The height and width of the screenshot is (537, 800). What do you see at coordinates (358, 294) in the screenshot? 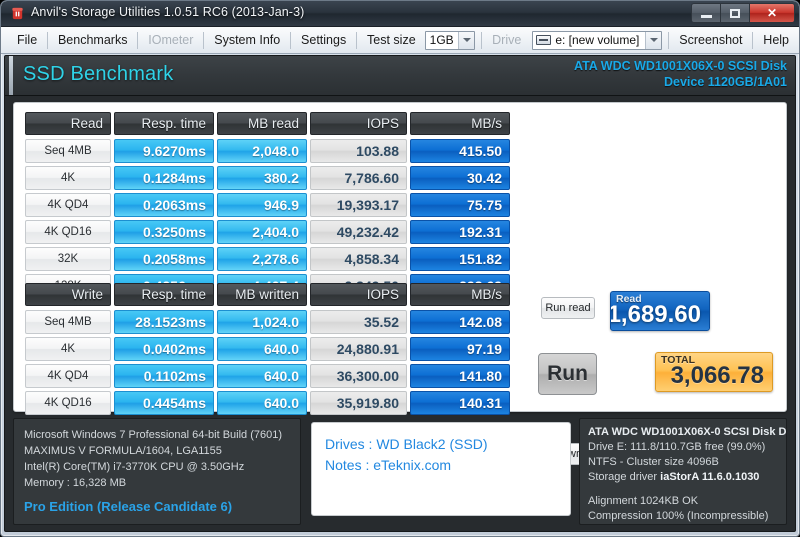
I see `write-header-iops: IOPS` at bounding box center [358, 294].